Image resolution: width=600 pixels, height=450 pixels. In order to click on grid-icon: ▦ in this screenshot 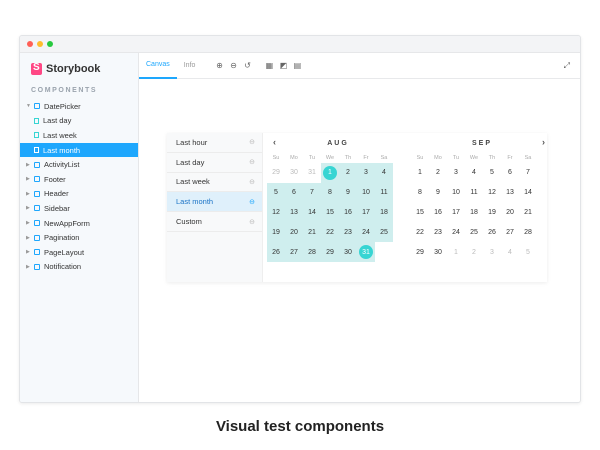, I will do `click(269, 66)`.